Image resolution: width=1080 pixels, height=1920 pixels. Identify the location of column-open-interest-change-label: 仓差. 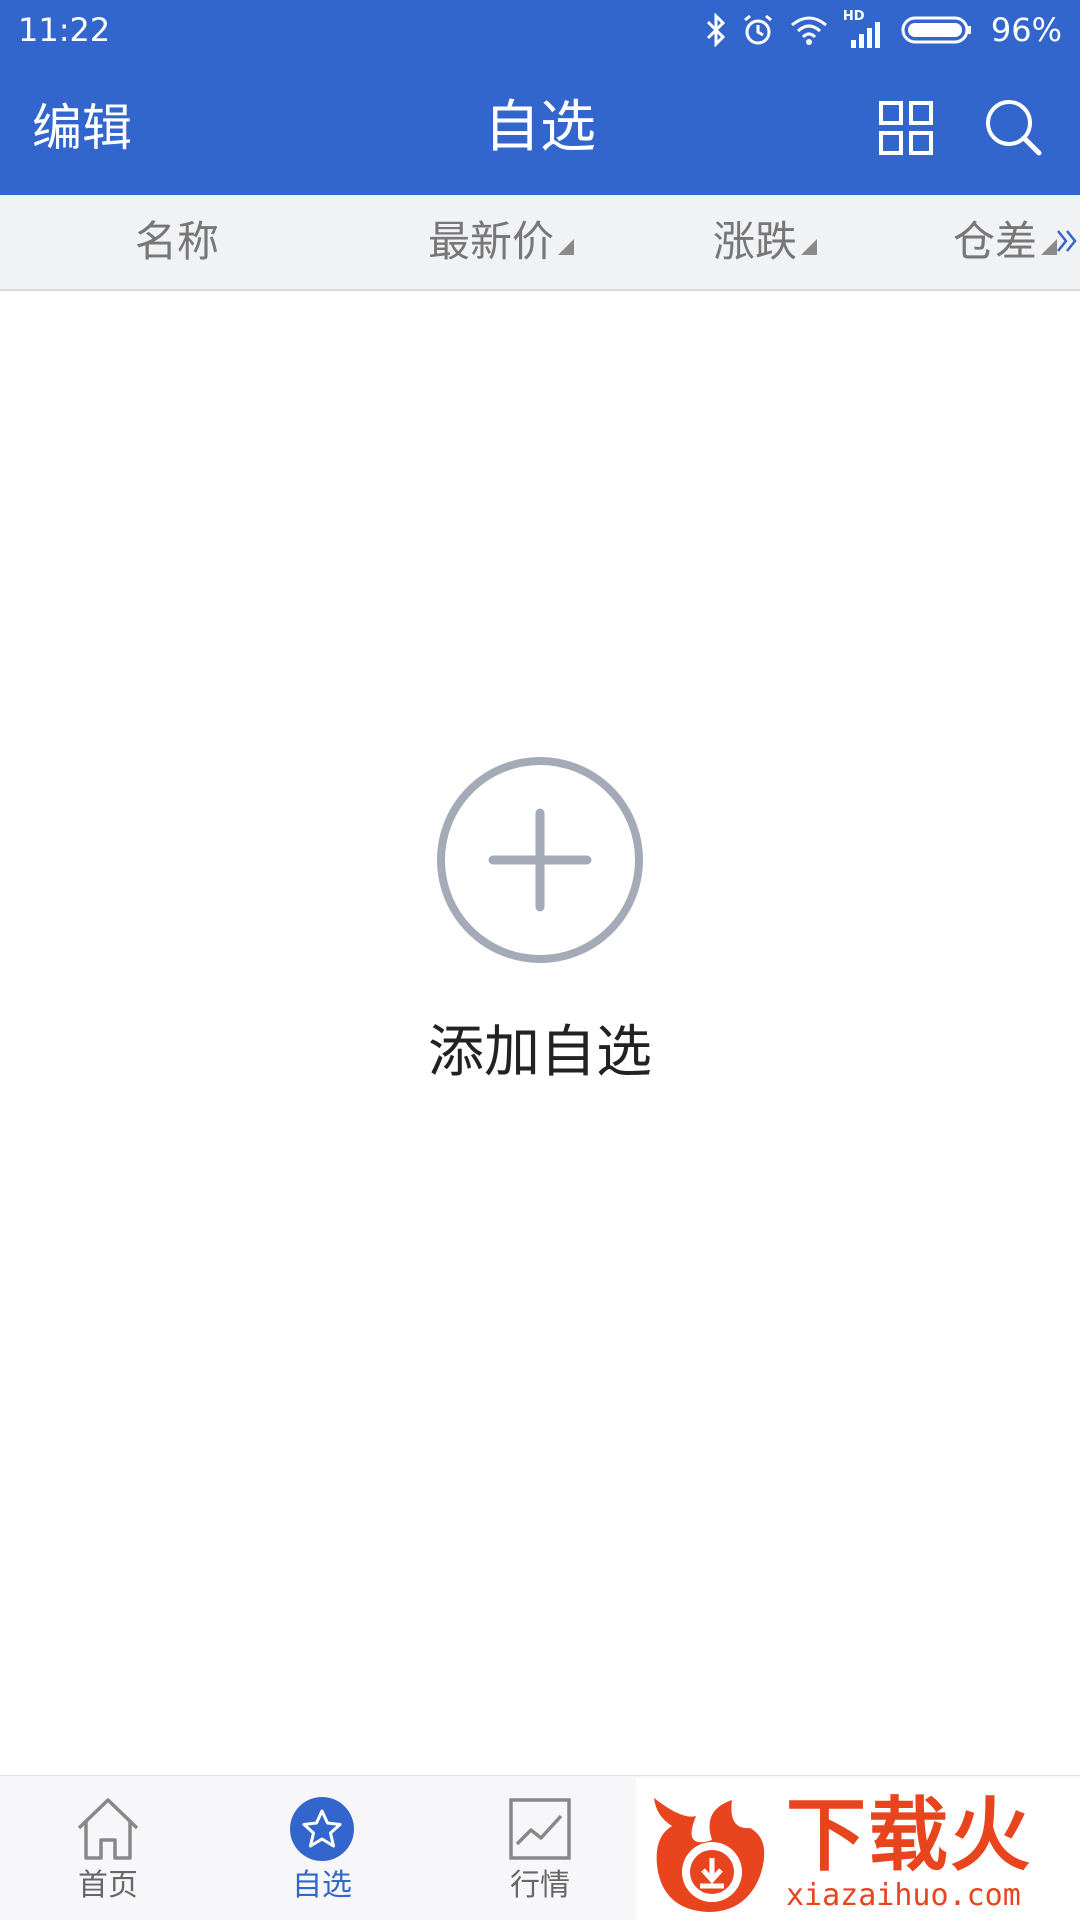
(995, 241).